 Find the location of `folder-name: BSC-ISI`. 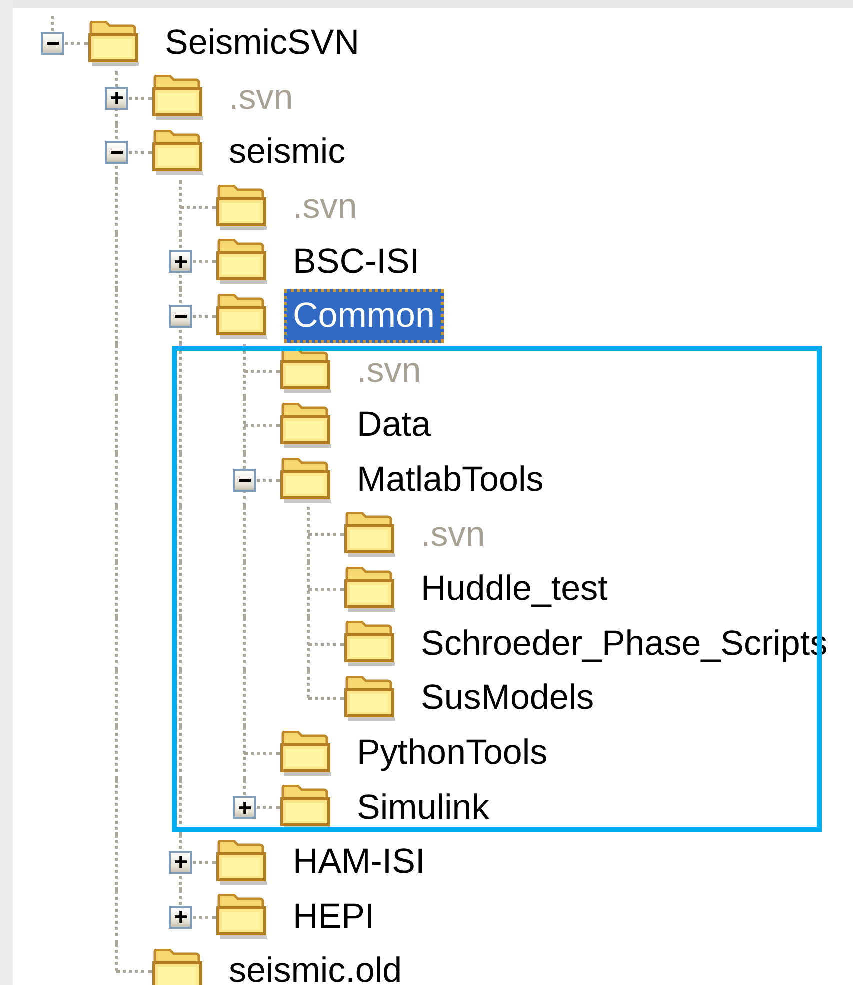

folder-name: BSC-ISI is located at coordinates (356, 261).